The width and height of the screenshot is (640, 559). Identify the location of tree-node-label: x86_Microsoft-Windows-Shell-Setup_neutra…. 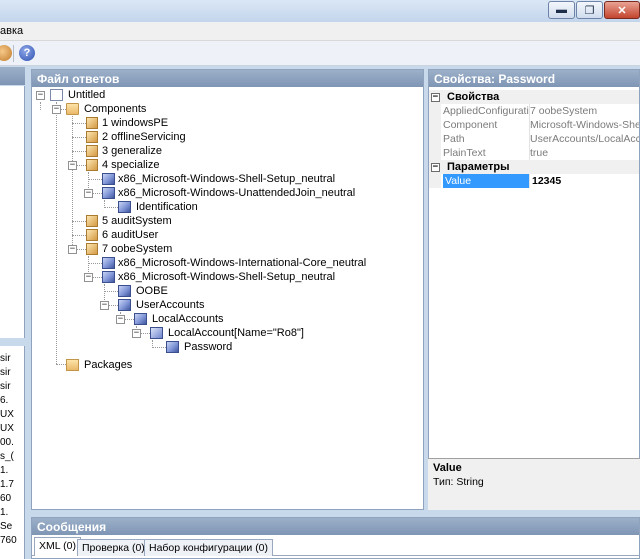
(227, 277).